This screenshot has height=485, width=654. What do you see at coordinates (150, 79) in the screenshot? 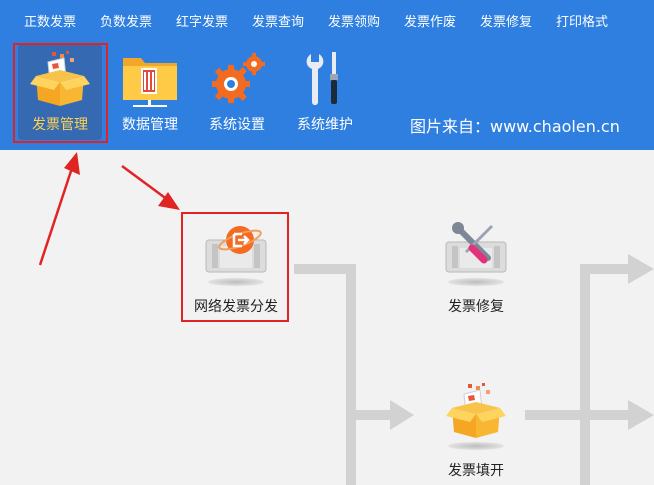
I see `folder-data-icon` at bounding box center [150, 79].